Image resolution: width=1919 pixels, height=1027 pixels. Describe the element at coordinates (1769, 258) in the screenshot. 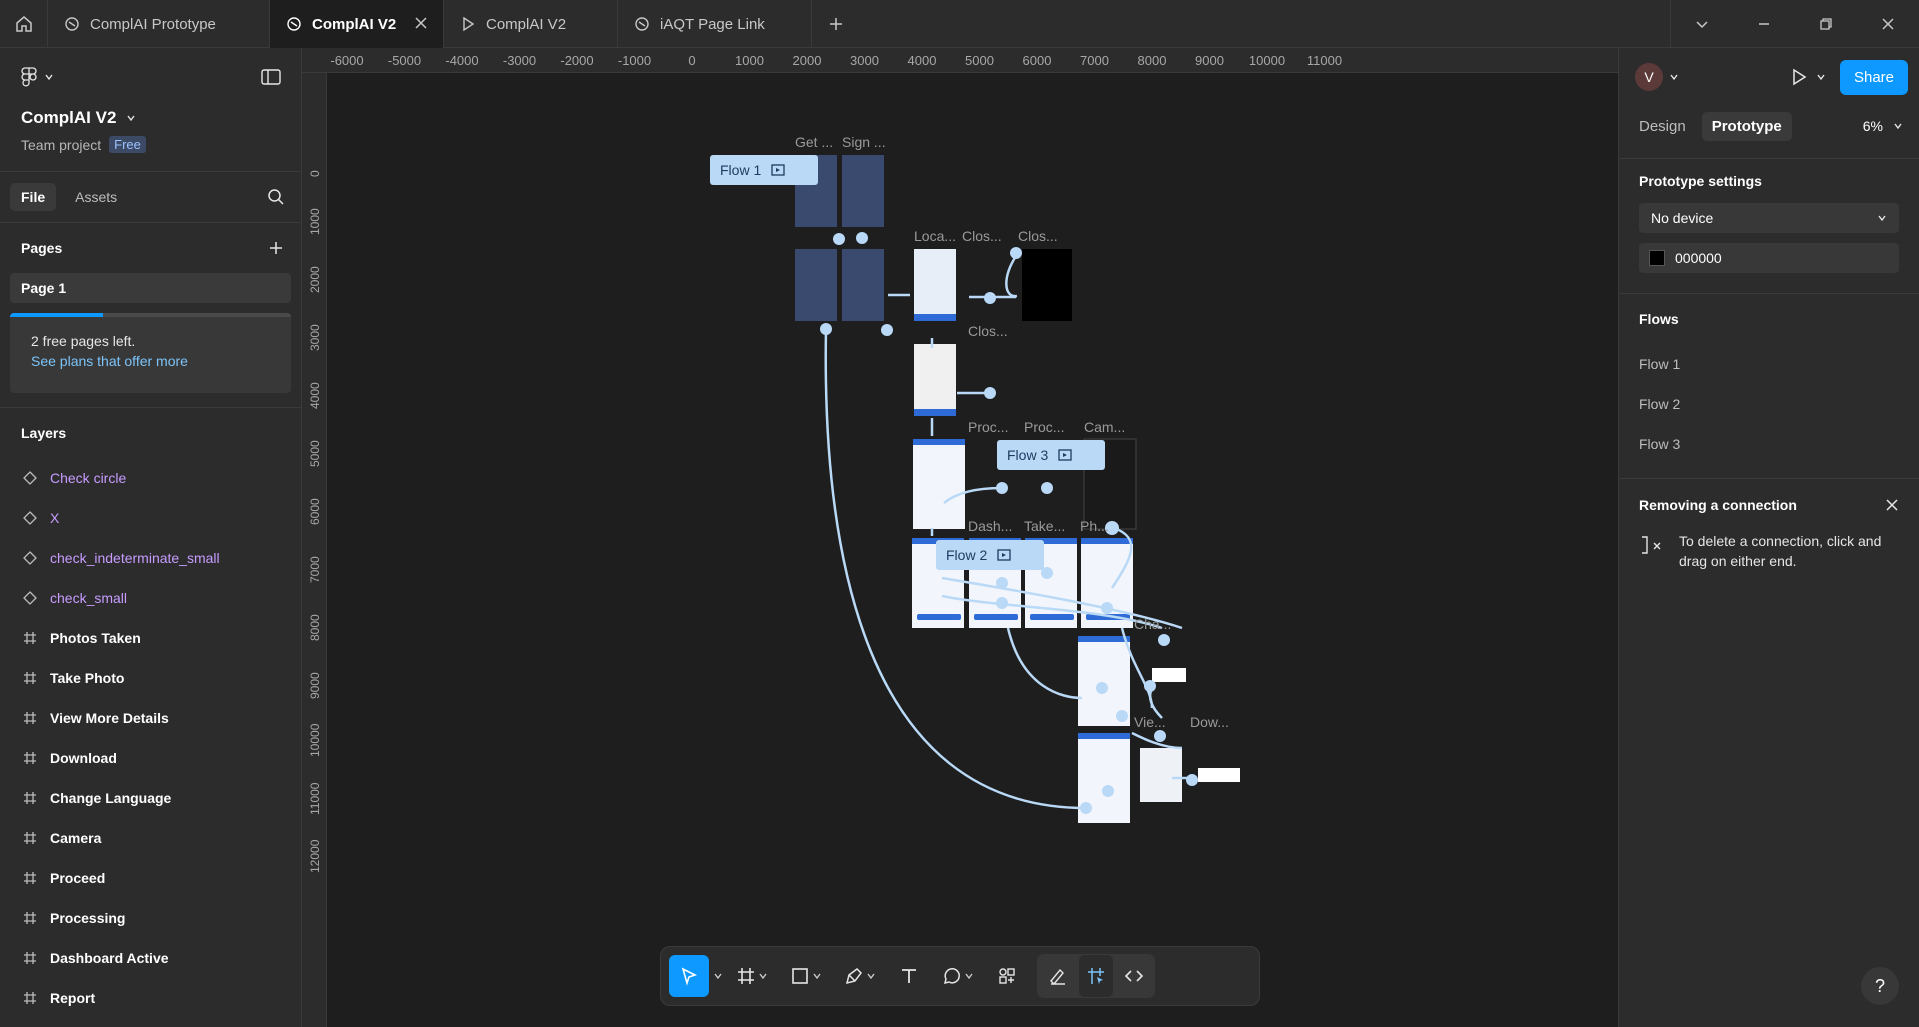

I see `background-color-field: 000000` at that location.